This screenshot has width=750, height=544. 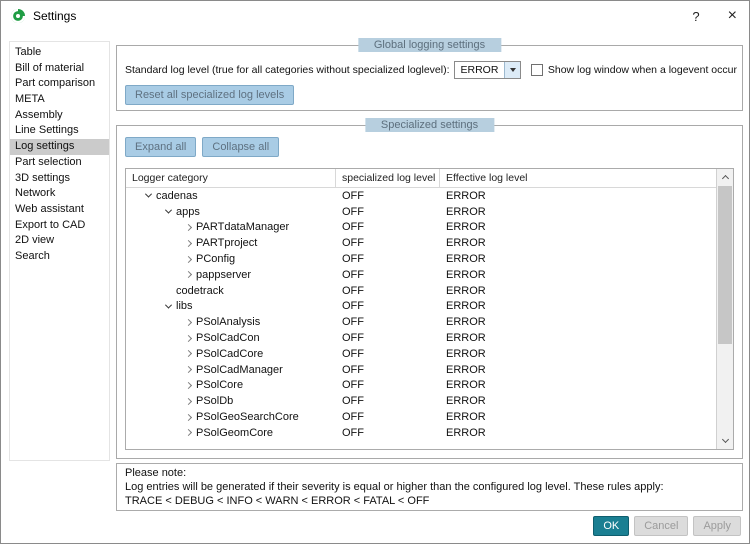 What do you see at coordinates (241, 147) in the screenshot?
I see `collapse-all-button: Collapse all` at bounding box center [241, 147].